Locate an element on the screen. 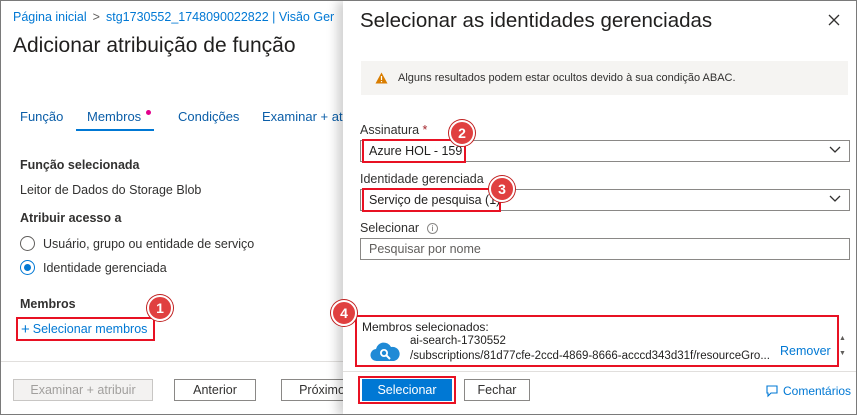  select-label-text: Selecionar is located at coordinates (390, 228).